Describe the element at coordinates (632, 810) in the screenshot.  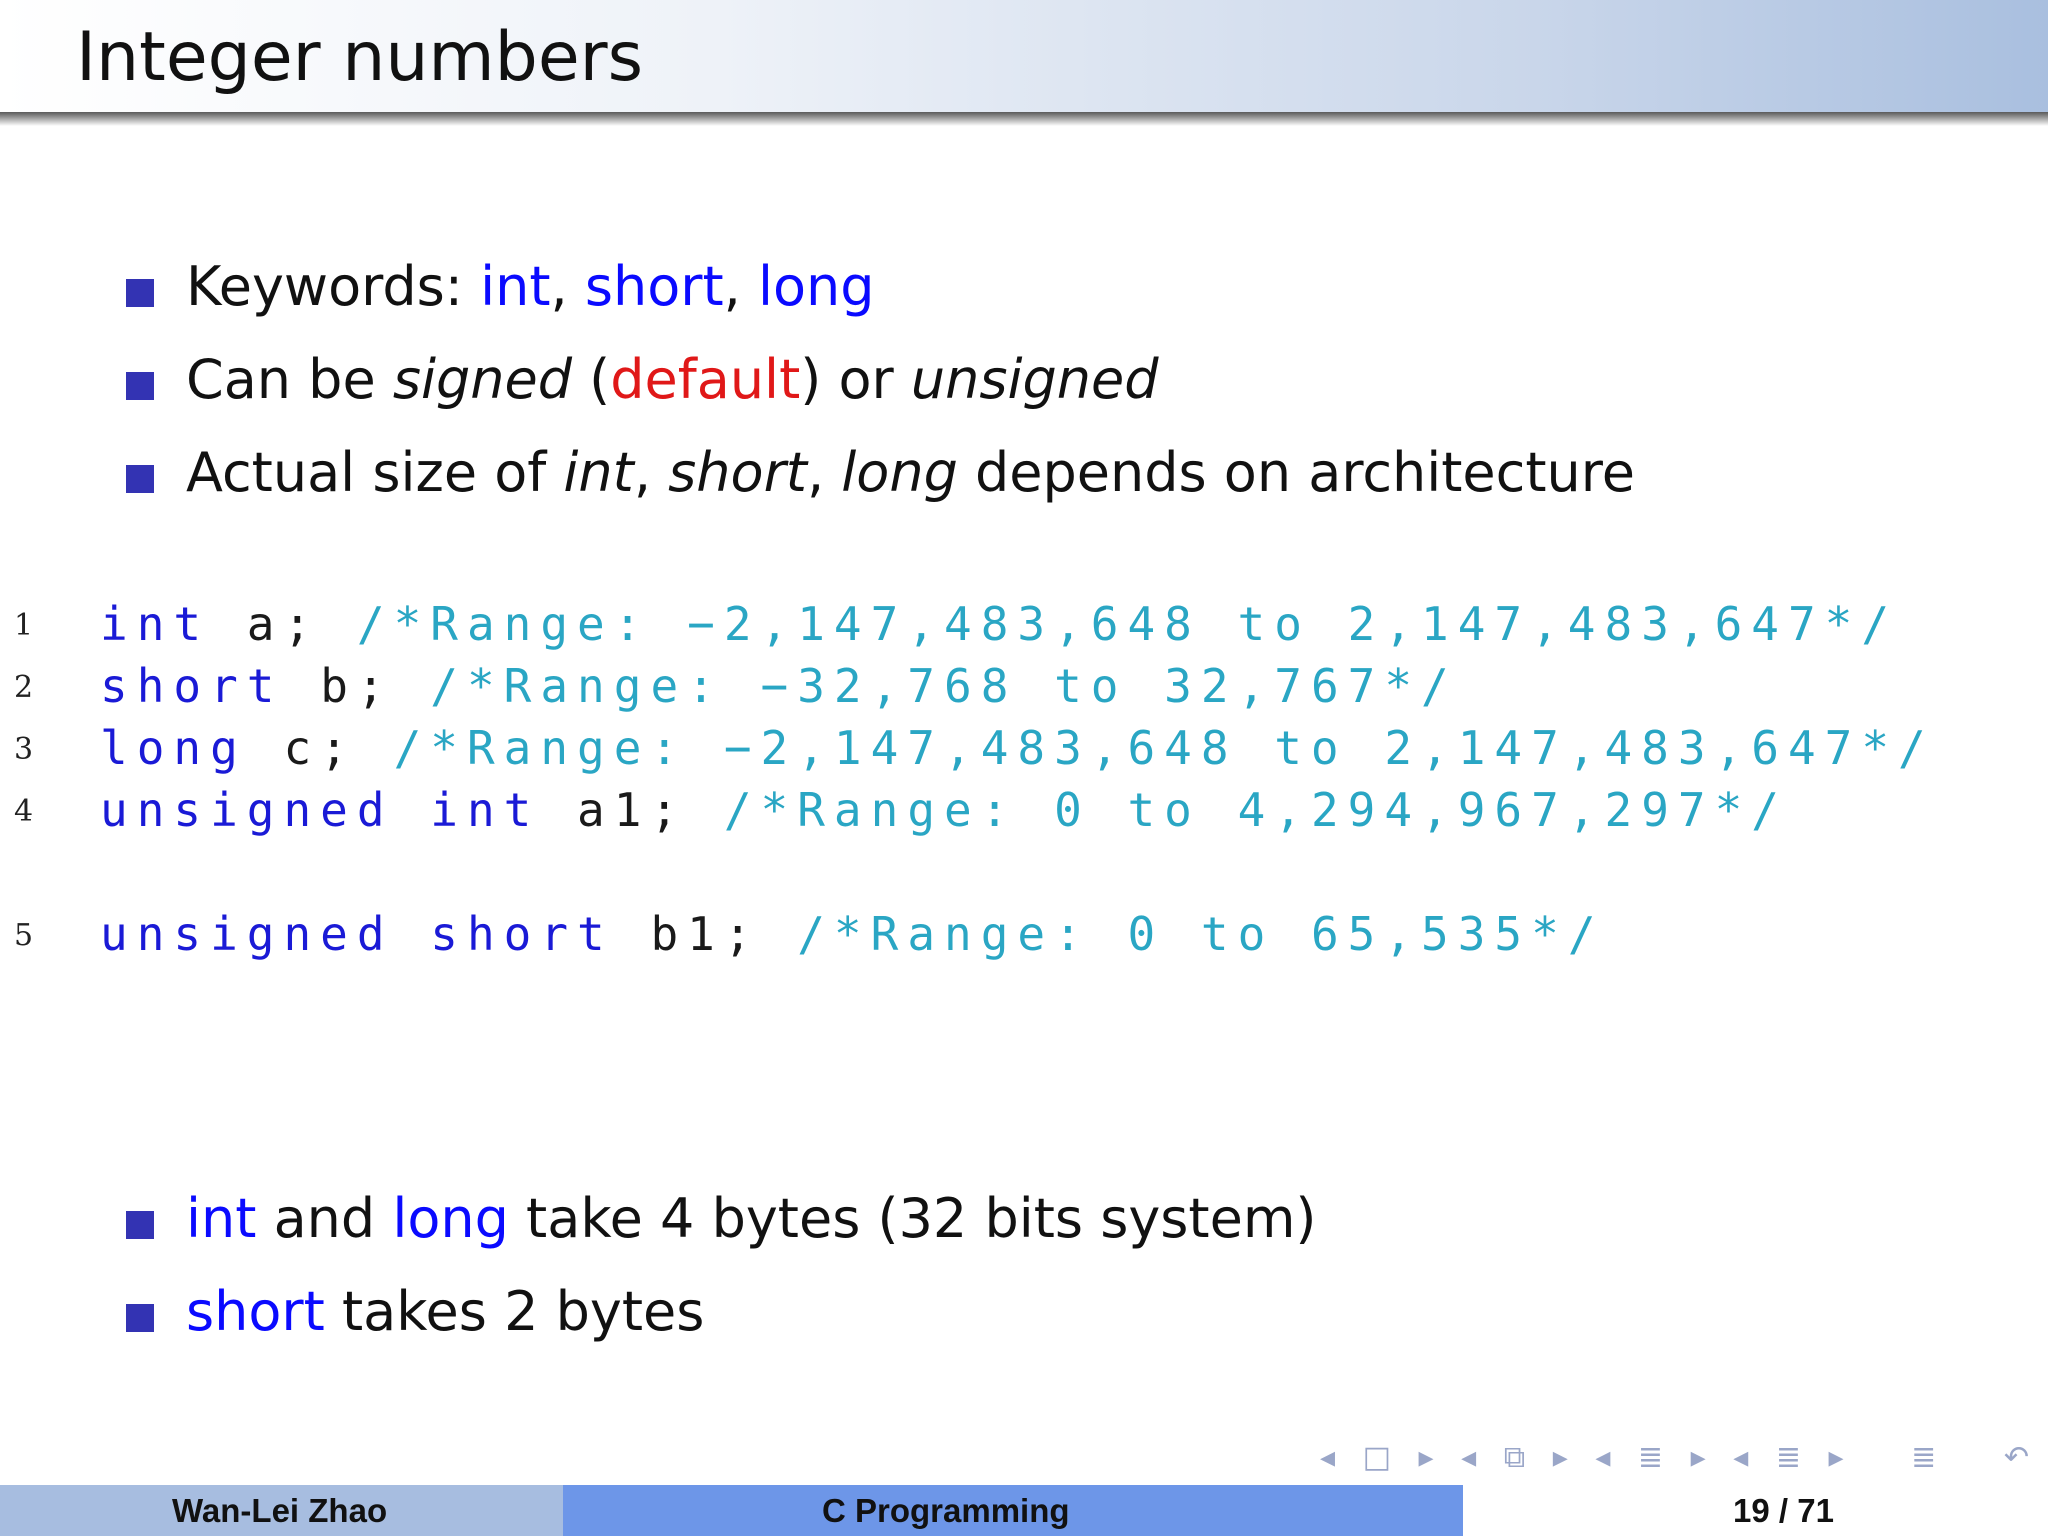
I see `code-identifier: a1;` at that location.